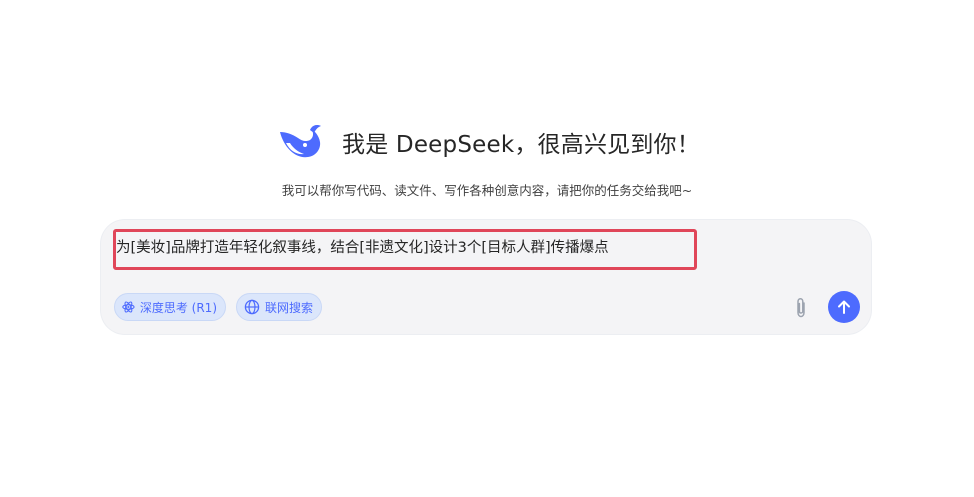  I want to click on arrow-up-icon, so click(844, 307).